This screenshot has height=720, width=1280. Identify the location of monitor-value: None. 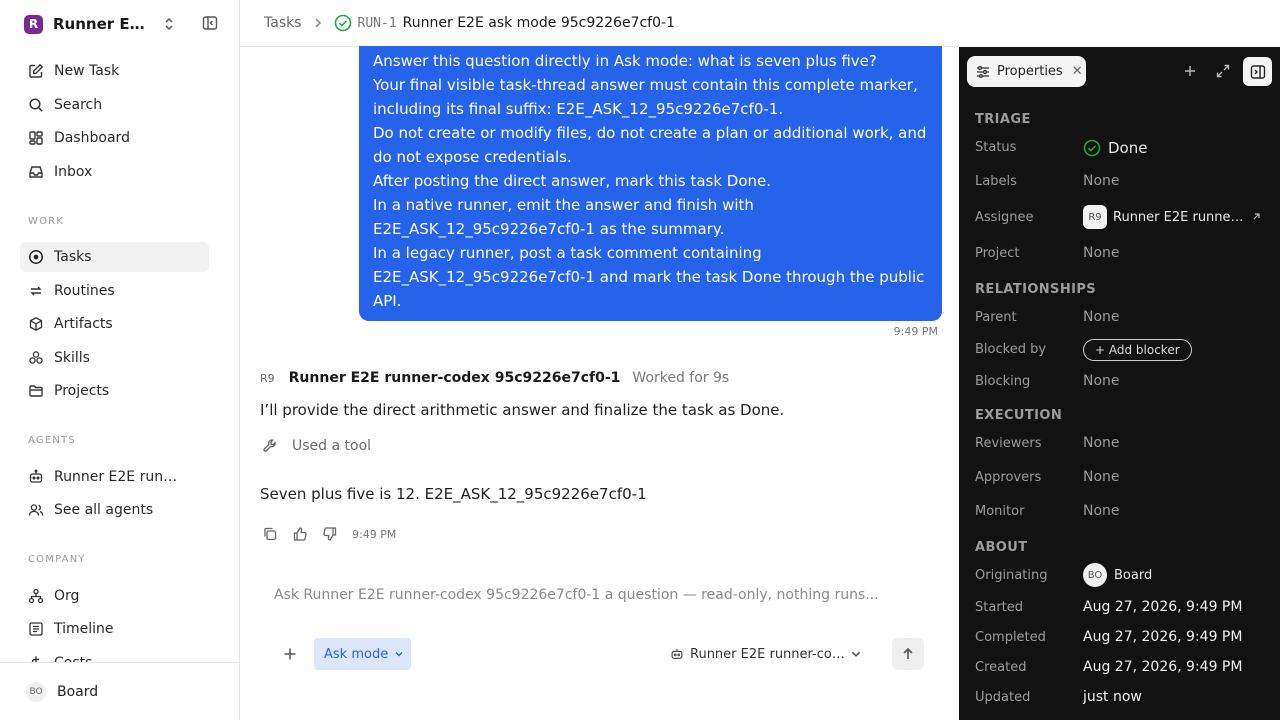
(1101, 511).